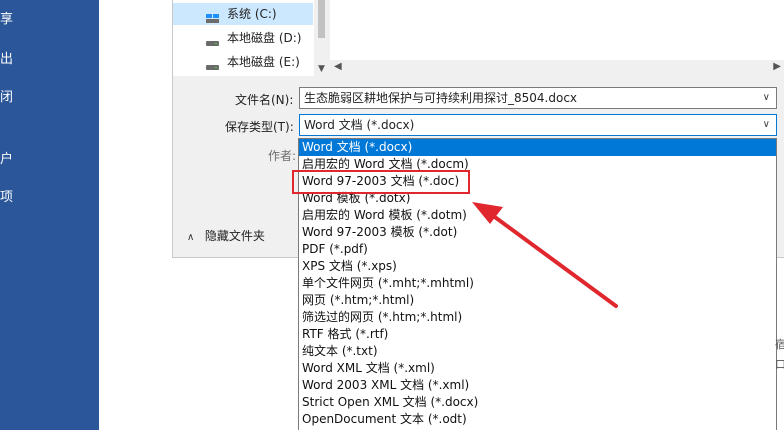 Image resolution: width=784 pixels, height=430 pixels. Describe the element at coordinates (779, 344) in the screenshot. I see `partial-text-fragment: 宿` at that location.